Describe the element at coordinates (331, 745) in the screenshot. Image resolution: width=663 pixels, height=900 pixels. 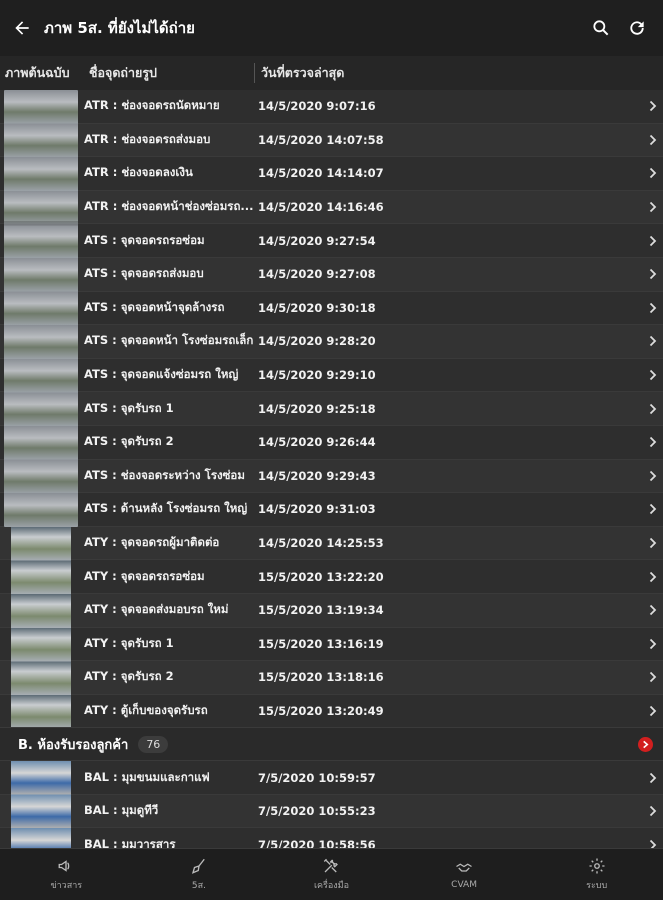
I see `group-header-b: B. ห้องรับรองลูกค้า 76` at that location.